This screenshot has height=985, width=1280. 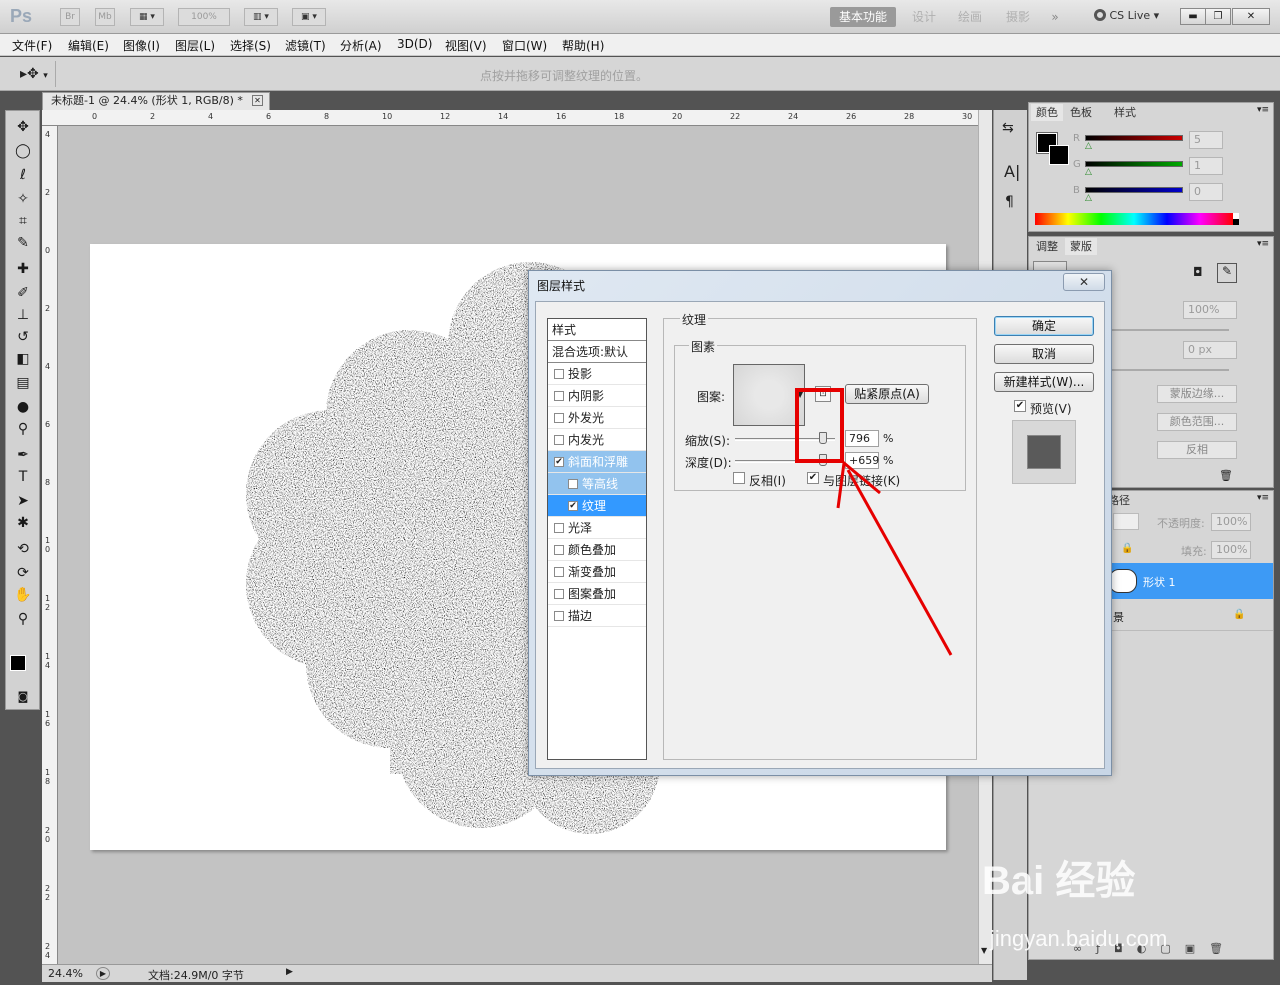 What do you see at coordinates (984, 950) in the screenshot?
I see `scroll-down-icon: ▼` at bounding box center [984, 950].